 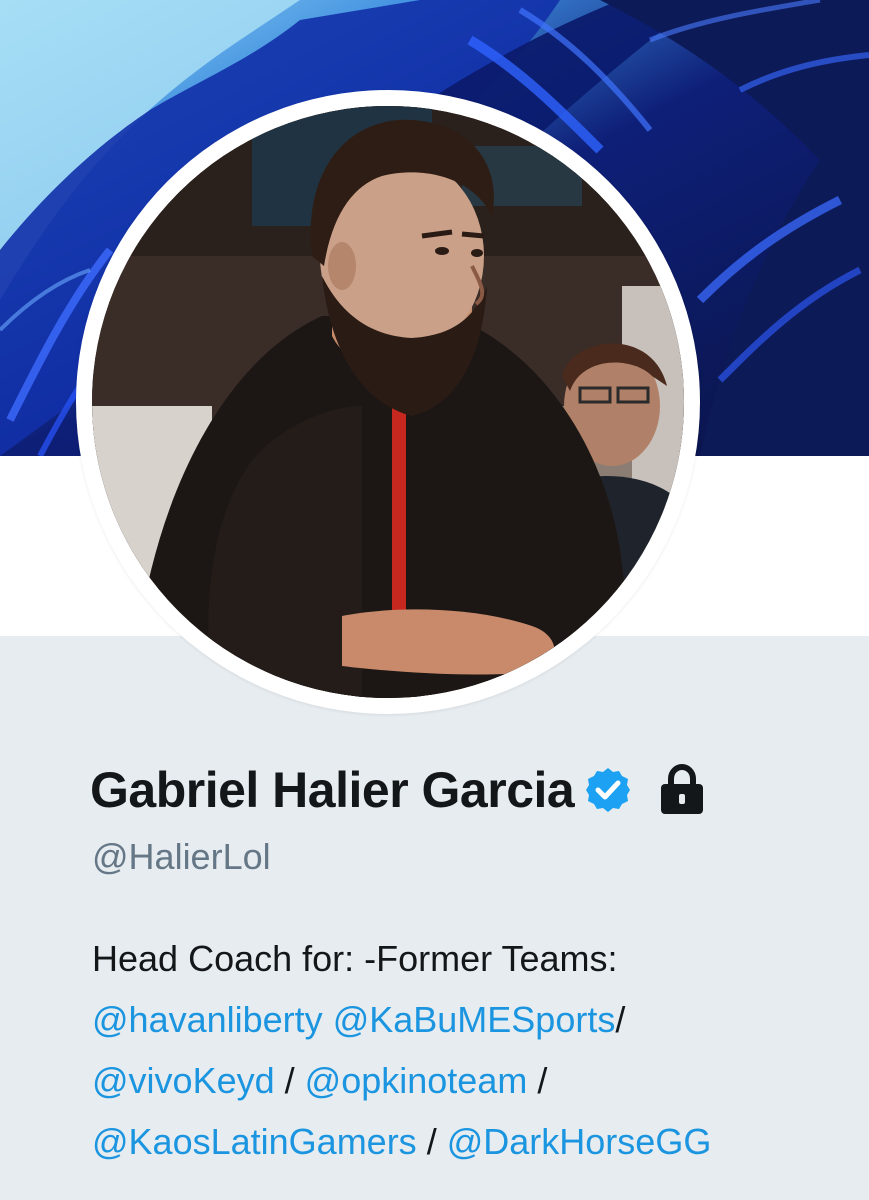 I want to click on bio-line-3: @vivoKeyd / @opkinoteam /, so click(x=472, y=1080).